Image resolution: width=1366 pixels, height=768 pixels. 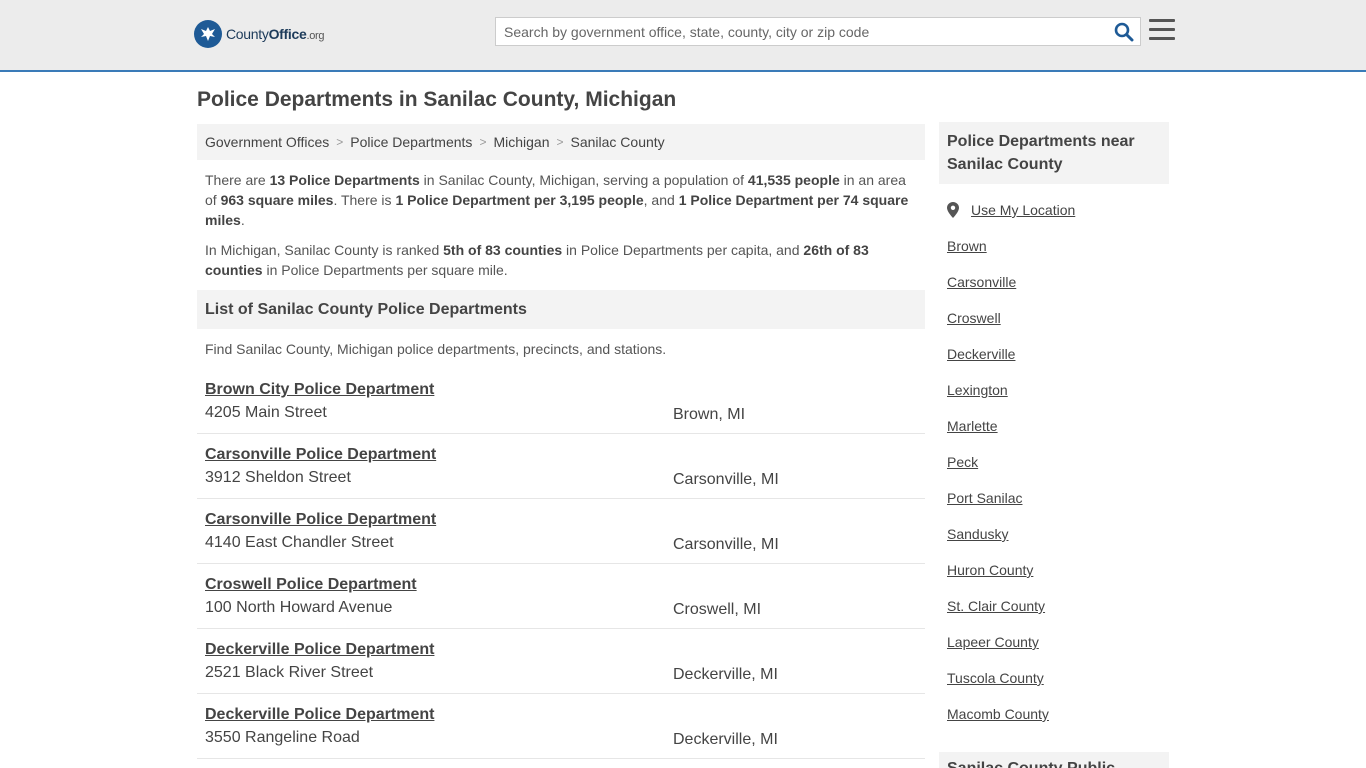 I want to click on logo-text: CountyOffice.org, so click(x=275, y=34).